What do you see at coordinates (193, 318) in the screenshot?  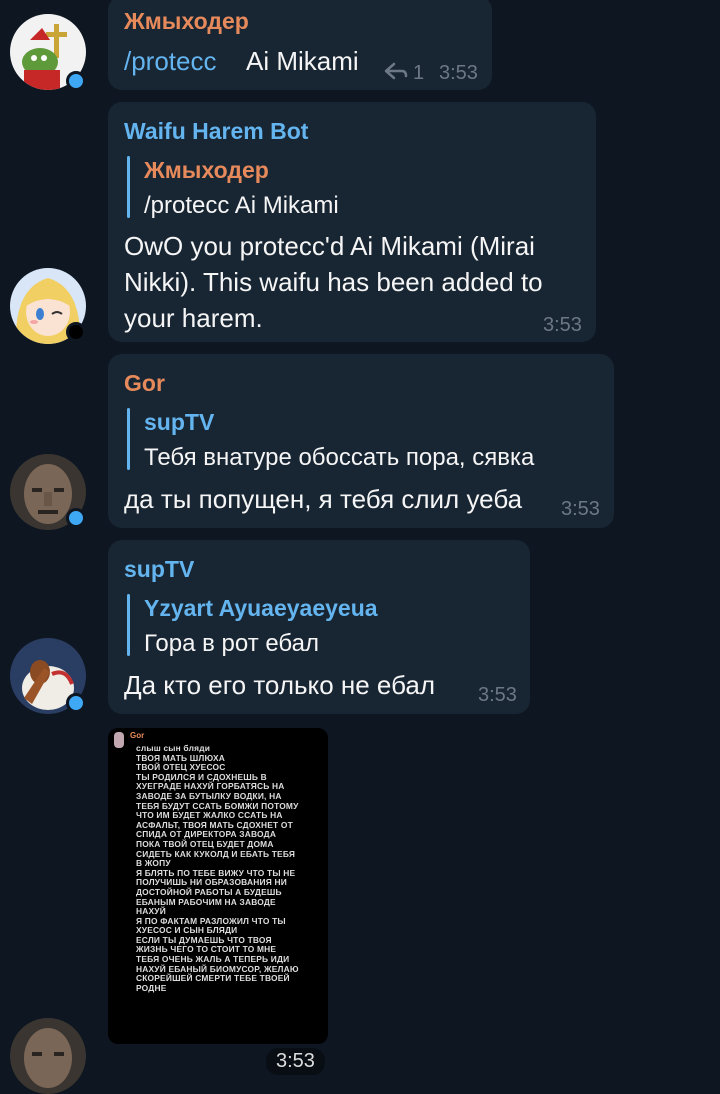 I see `message-line: your harem.` at bounding box center [193, 318].